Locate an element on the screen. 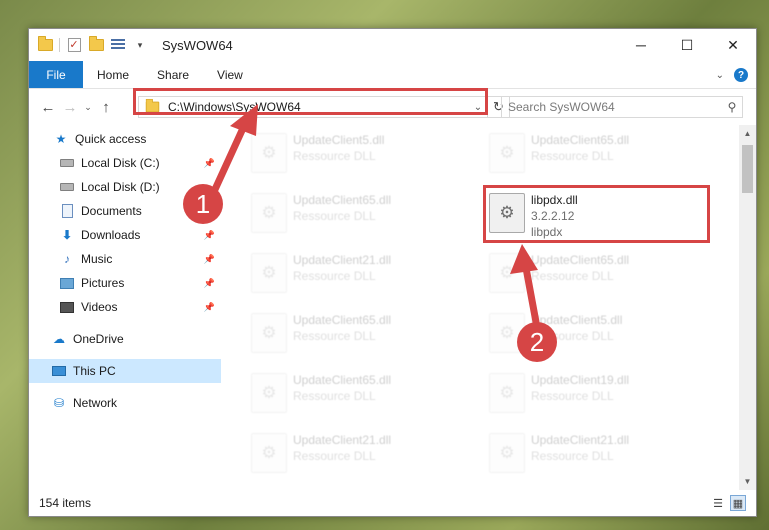  file-item-libpdx: ⚙ libpdx.dll 3.2.2.12 libpdx is located at coordinates (598, 213).